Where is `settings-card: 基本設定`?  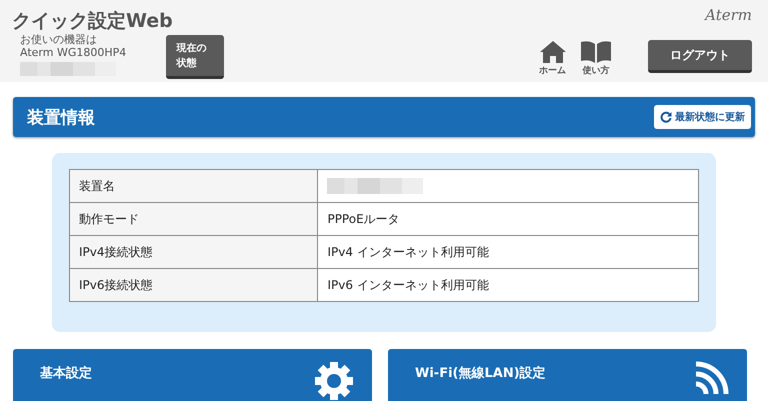
settings-card: 基本設定 is located at coordinates (192, 375).